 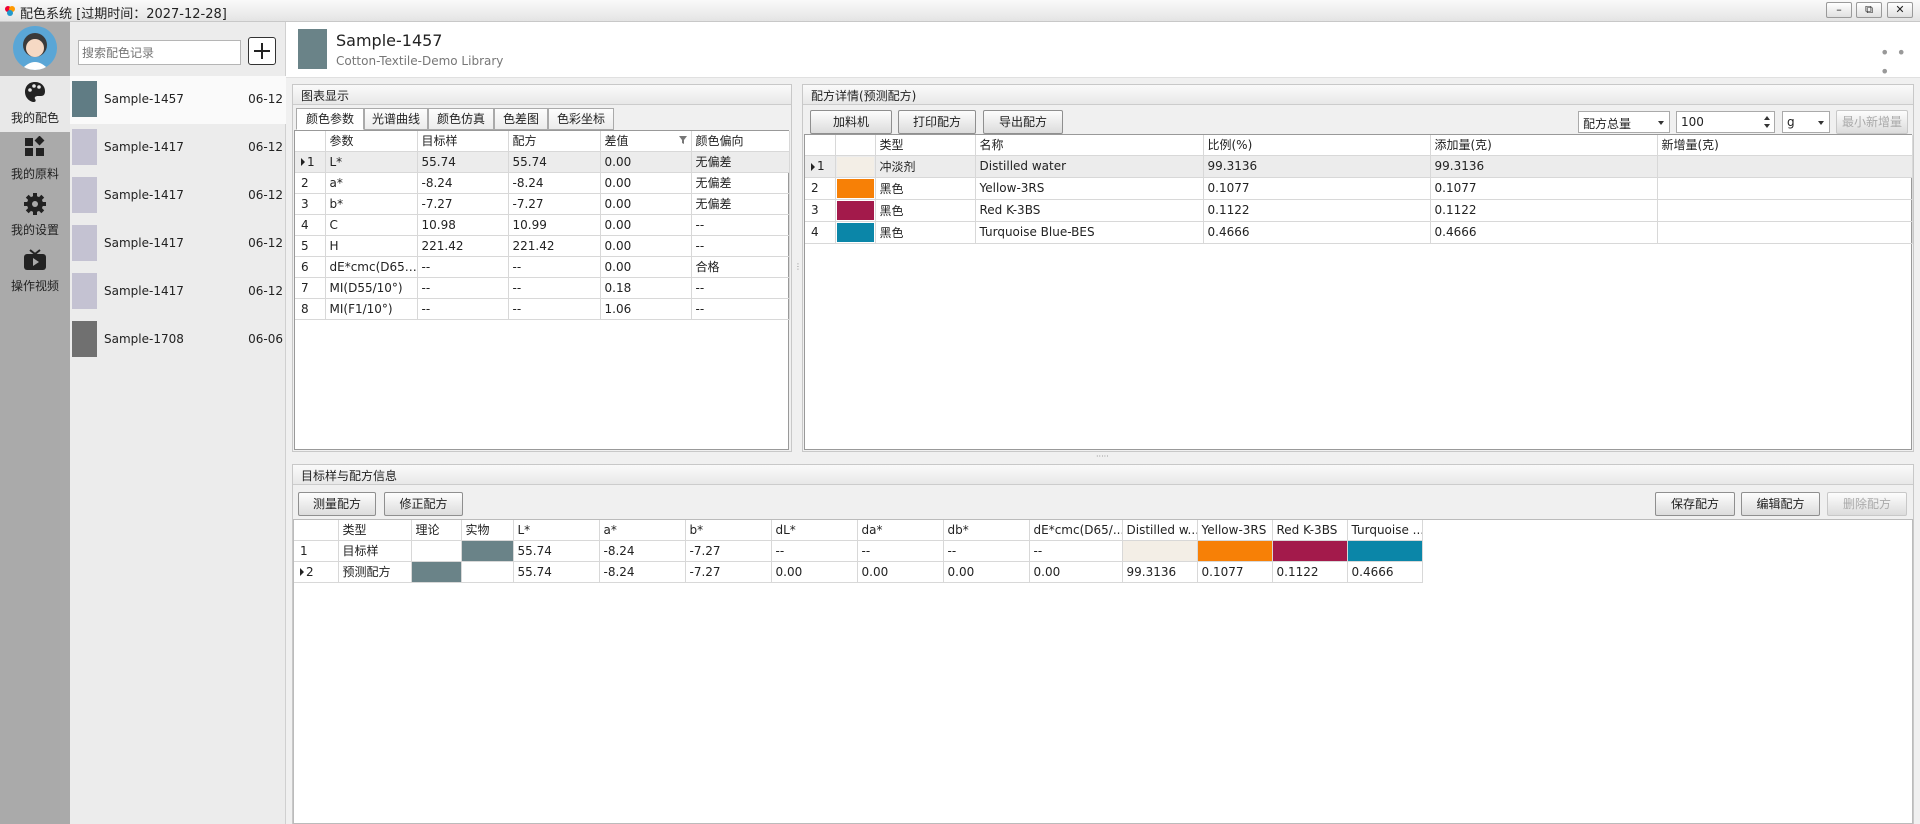 I want to click on minimize-button: –, so click(x=1839, y=10).